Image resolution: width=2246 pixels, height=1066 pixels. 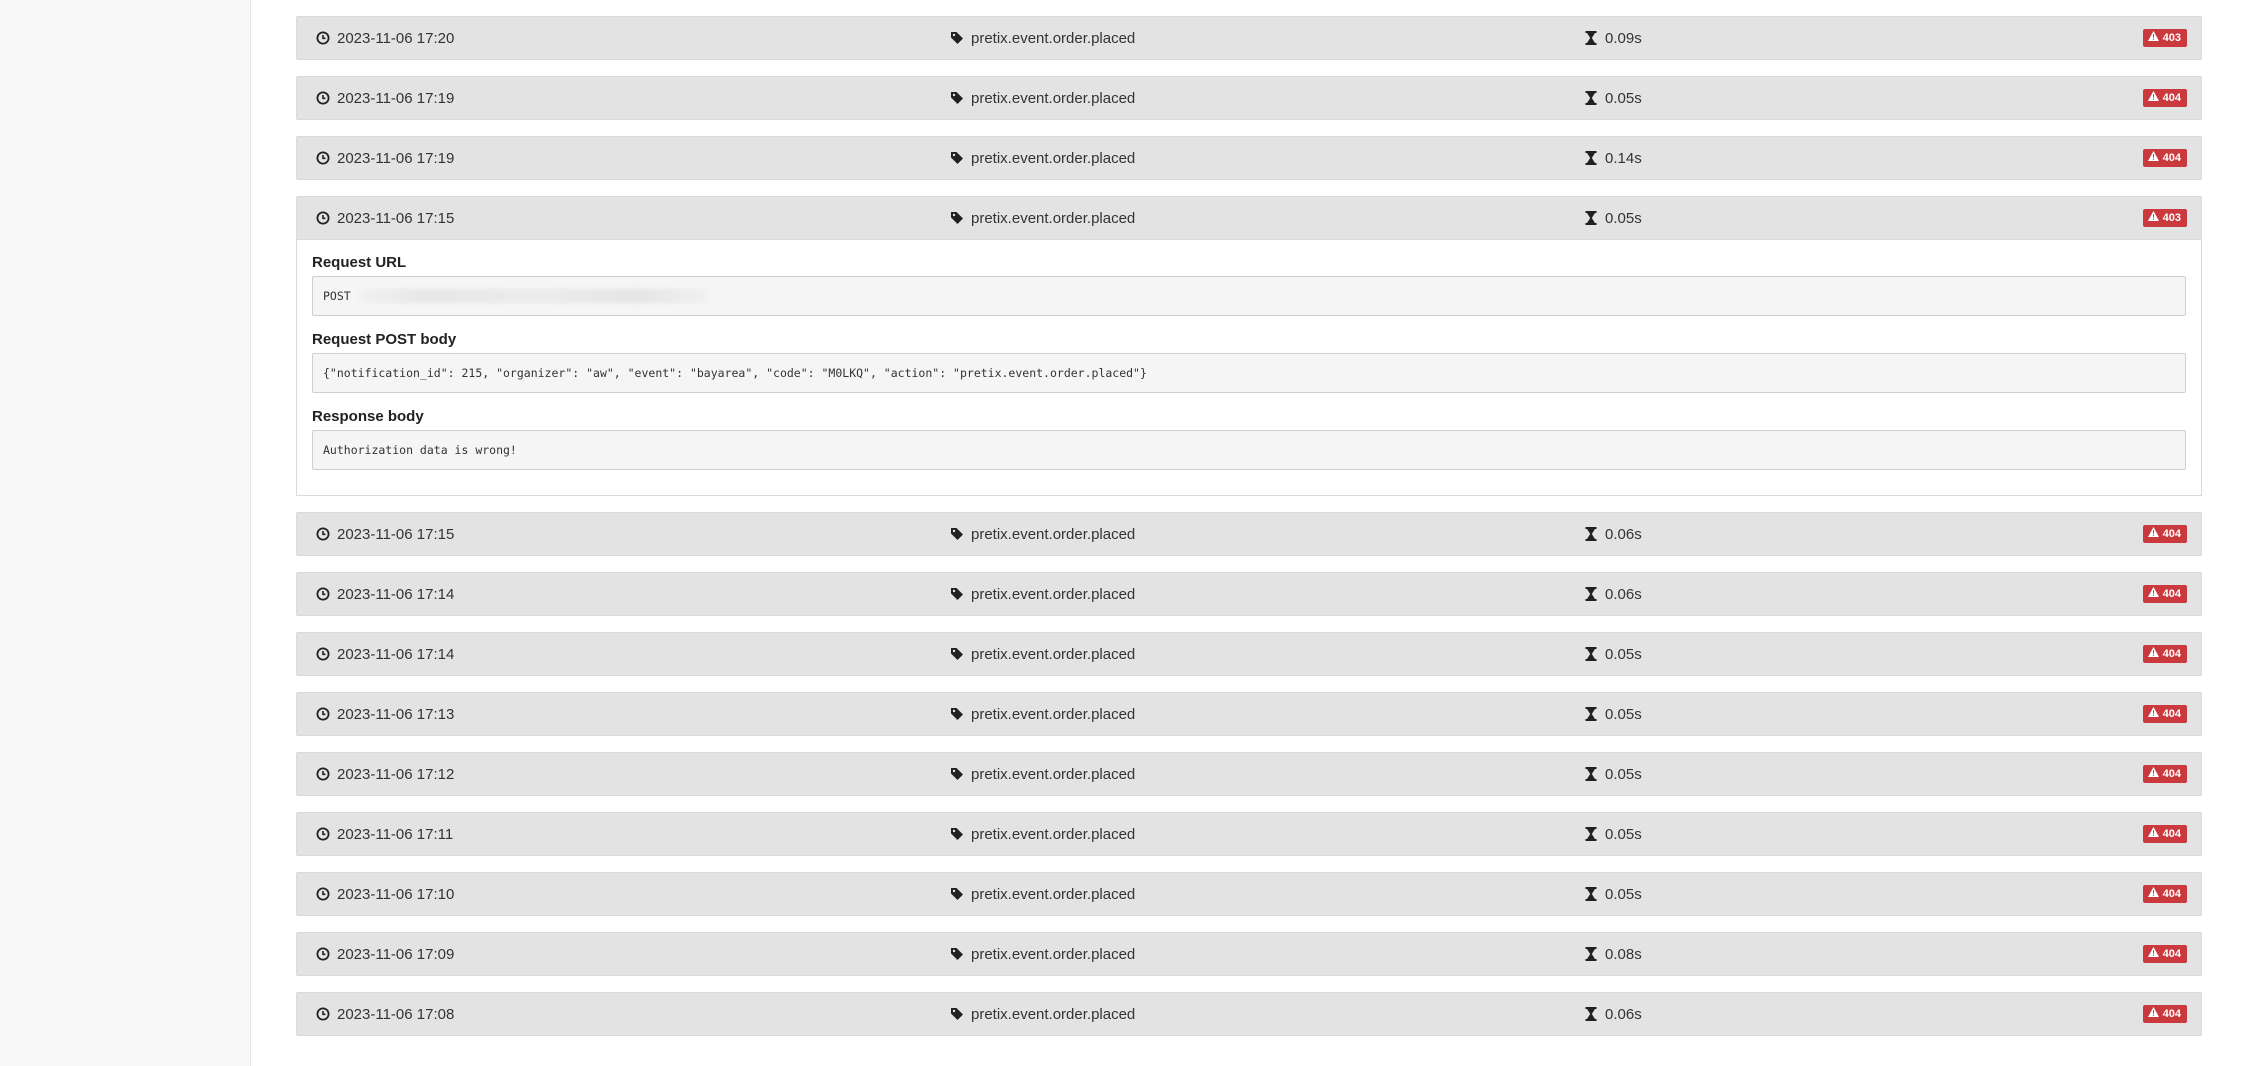 I want to click on log-duration: 0.08s, so click(x=1612, y=954).